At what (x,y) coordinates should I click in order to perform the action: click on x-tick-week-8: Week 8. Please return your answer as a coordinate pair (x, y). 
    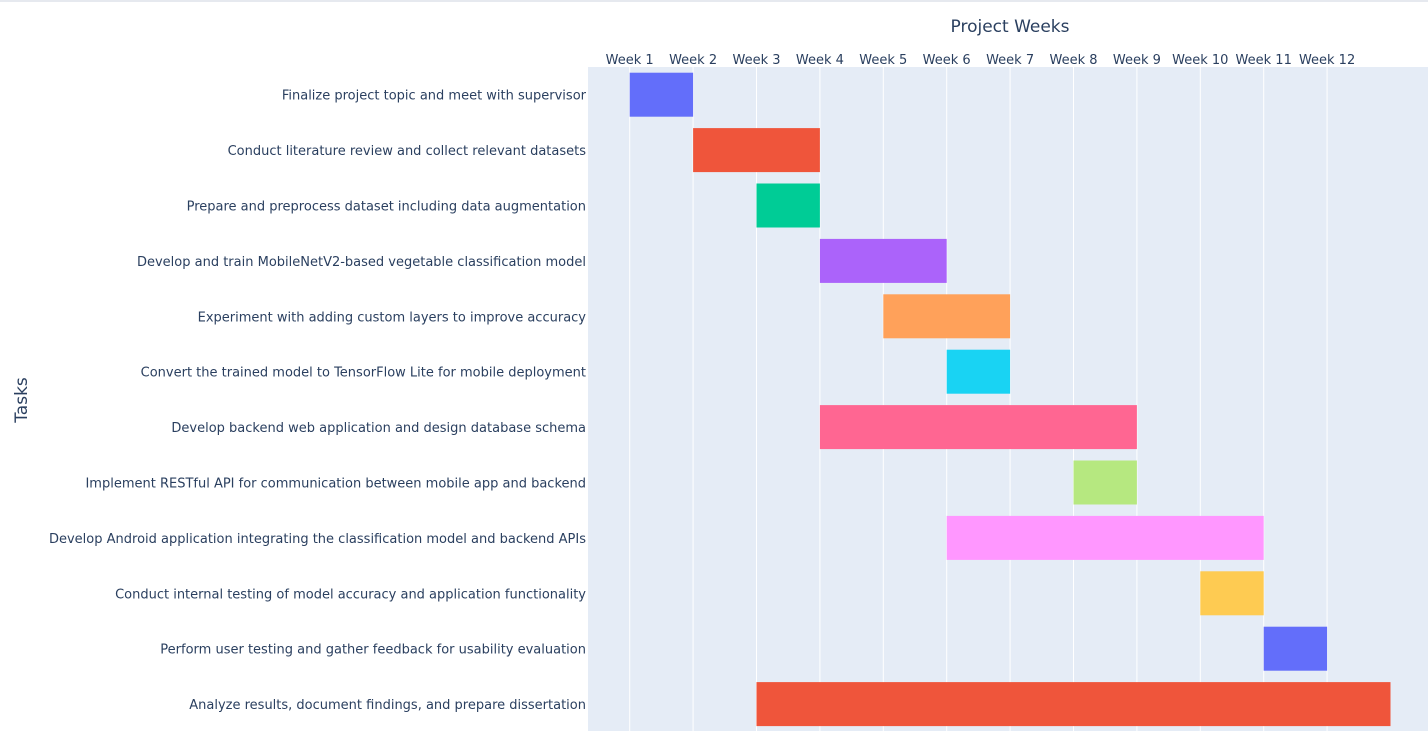
    Looking at the image, I should click on (1073, 60).